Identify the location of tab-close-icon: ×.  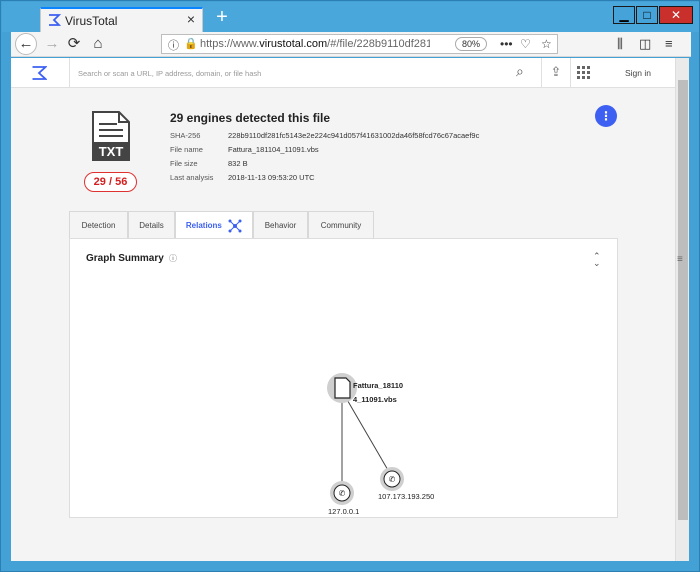
(191, 19).